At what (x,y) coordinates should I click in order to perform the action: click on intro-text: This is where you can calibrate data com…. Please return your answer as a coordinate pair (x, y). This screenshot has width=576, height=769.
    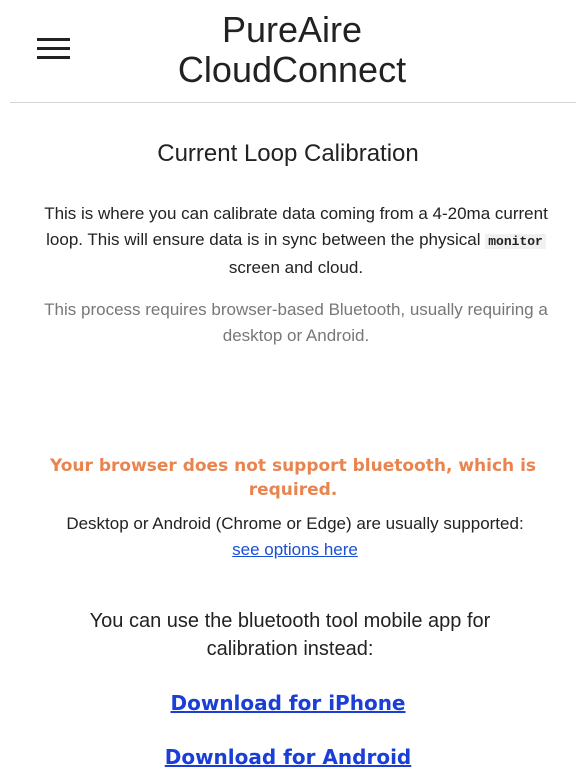
    Looking at the image, I should click on (296, 241).